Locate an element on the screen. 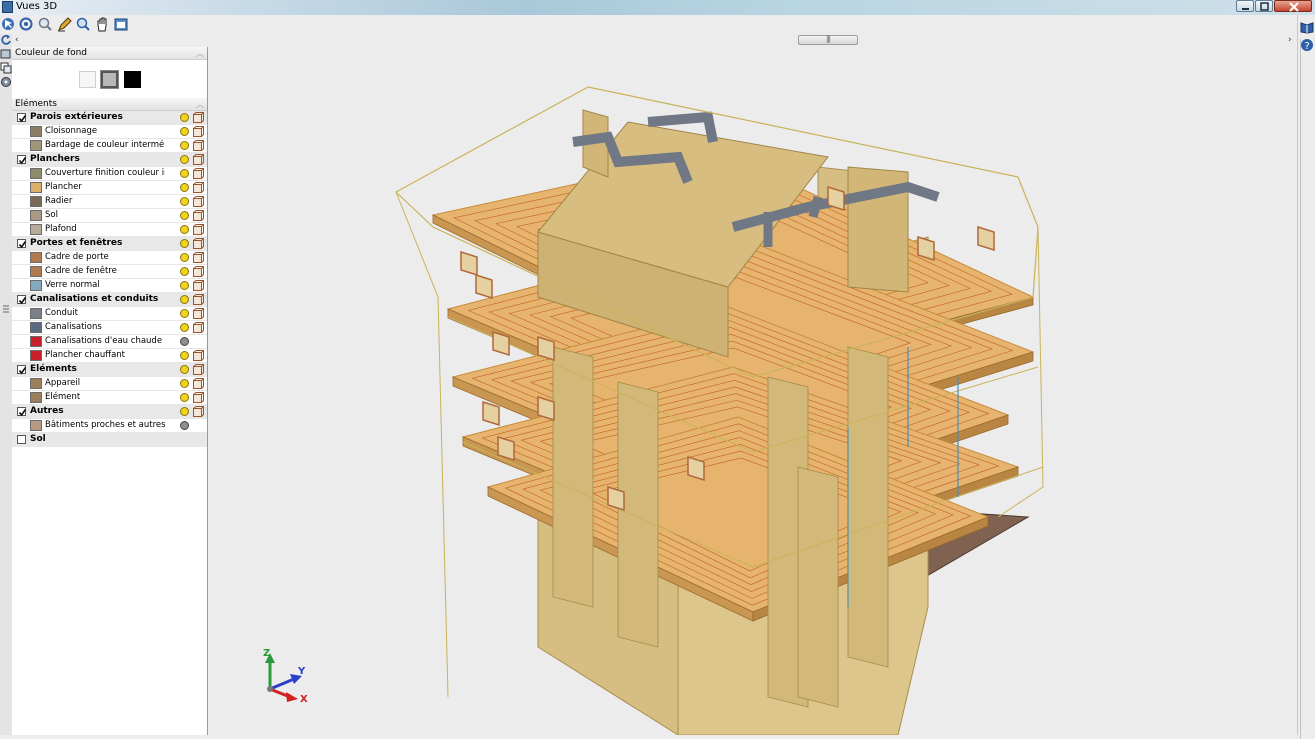 The height and width of the screenshot is (739, 1315). element-item-row: Cadre de fenêtre is located at coordinates (109, 272).